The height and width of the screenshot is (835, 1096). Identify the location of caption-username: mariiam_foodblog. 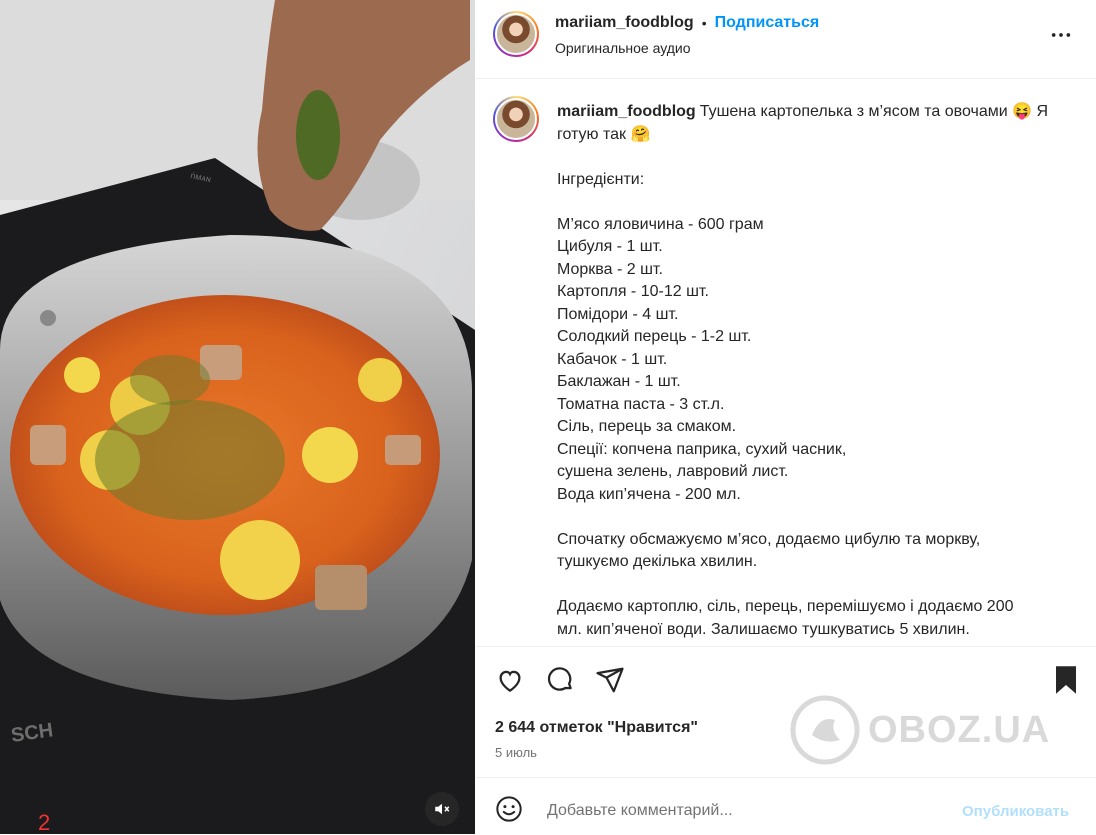
(626, 111).